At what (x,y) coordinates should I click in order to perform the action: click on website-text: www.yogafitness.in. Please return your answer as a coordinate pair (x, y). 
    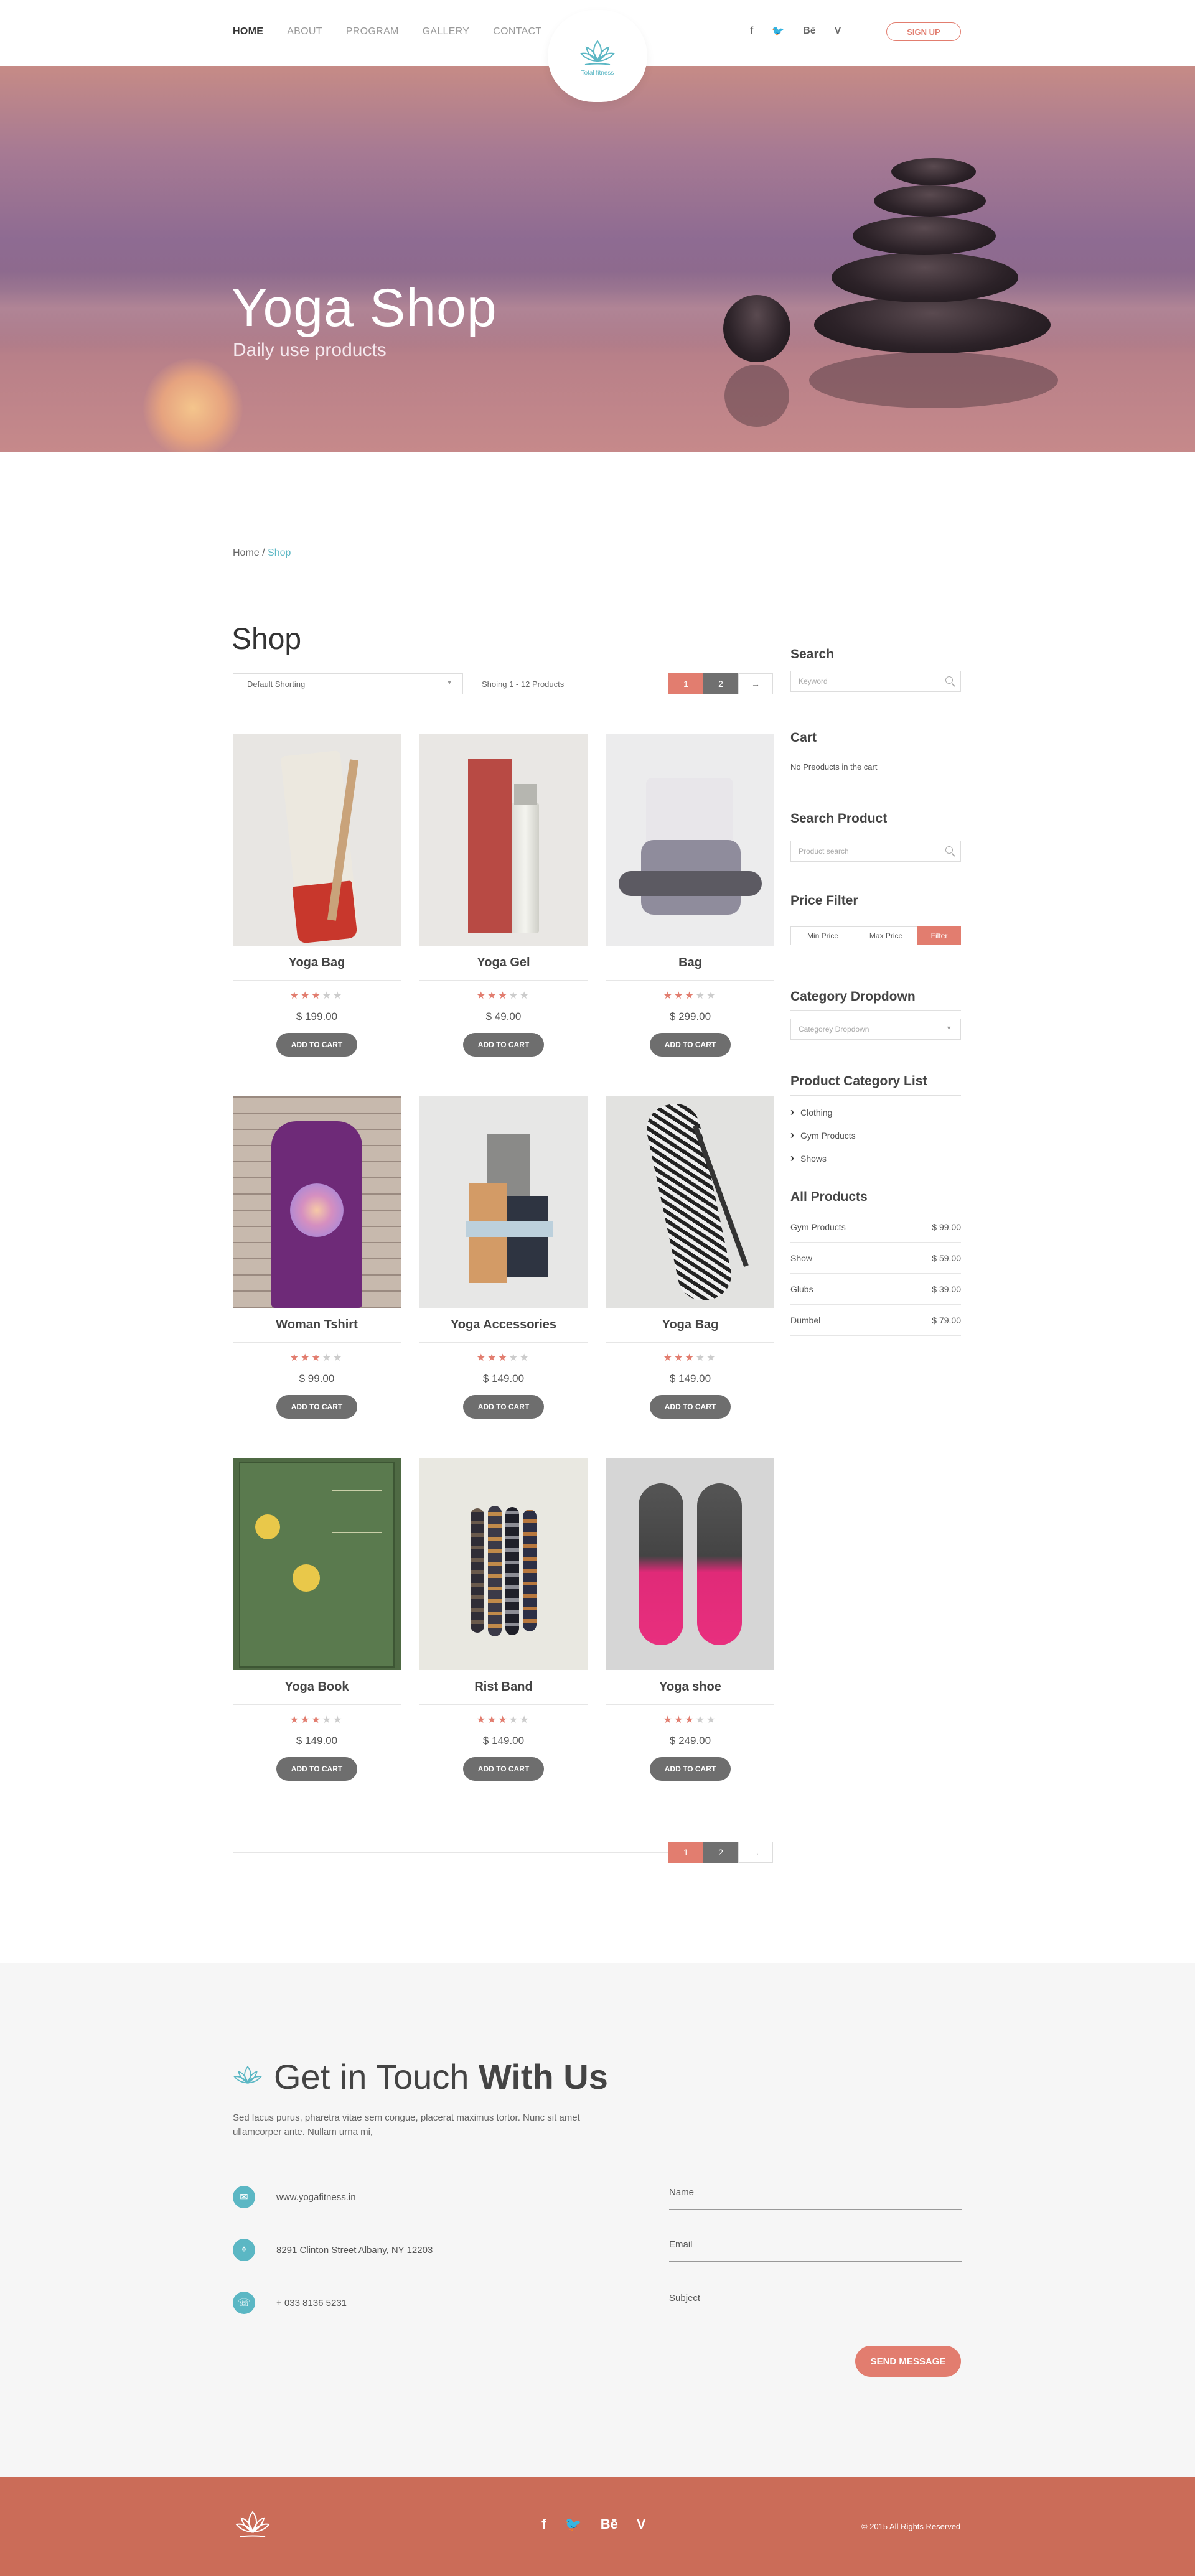
    Looking at the image, I should click on (316, 2198).